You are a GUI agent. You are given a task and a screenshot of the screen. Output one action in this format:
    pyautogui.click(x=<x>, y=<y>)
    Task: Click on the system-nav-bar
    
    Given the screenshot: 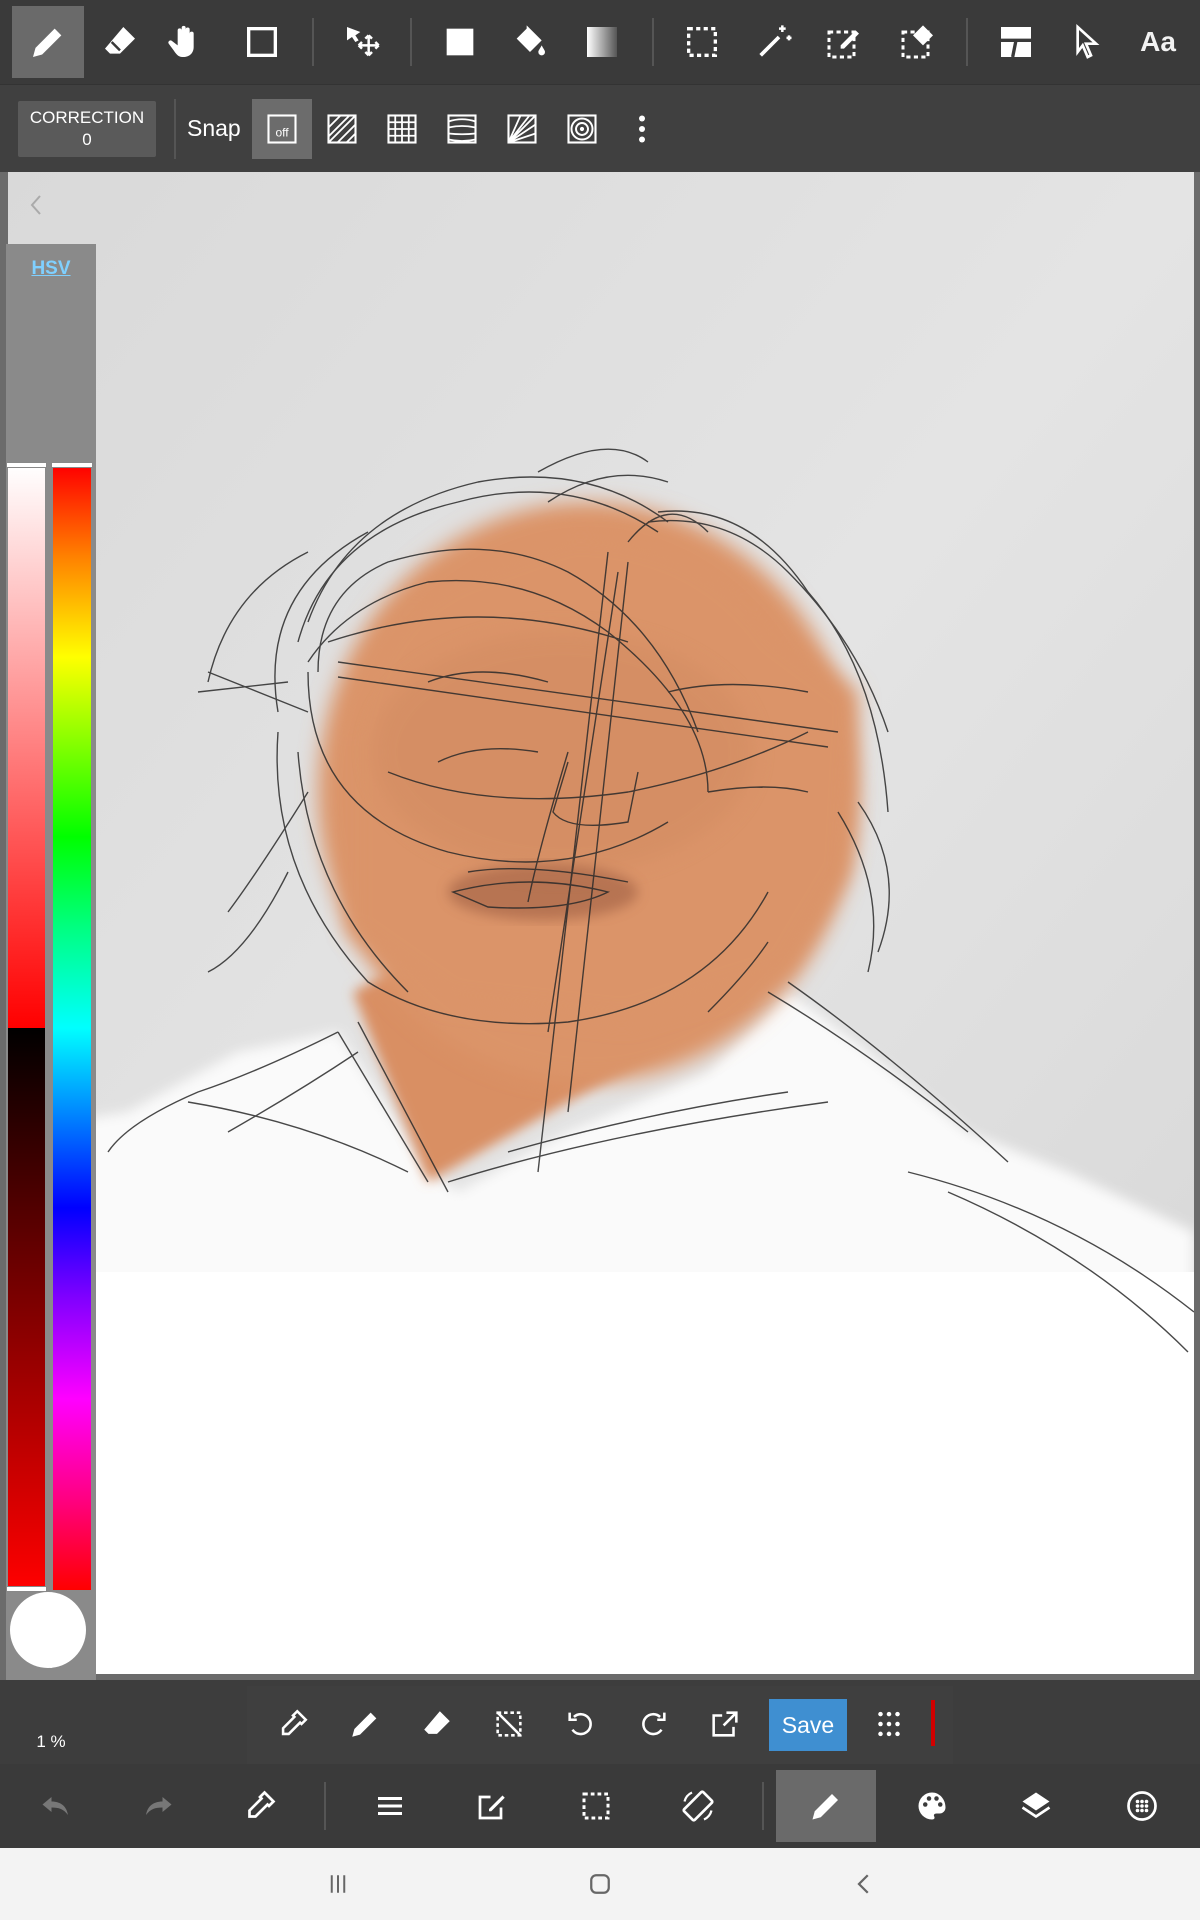 What is the action you would take?
    pyautogui.click(x=600, y=1884)
    